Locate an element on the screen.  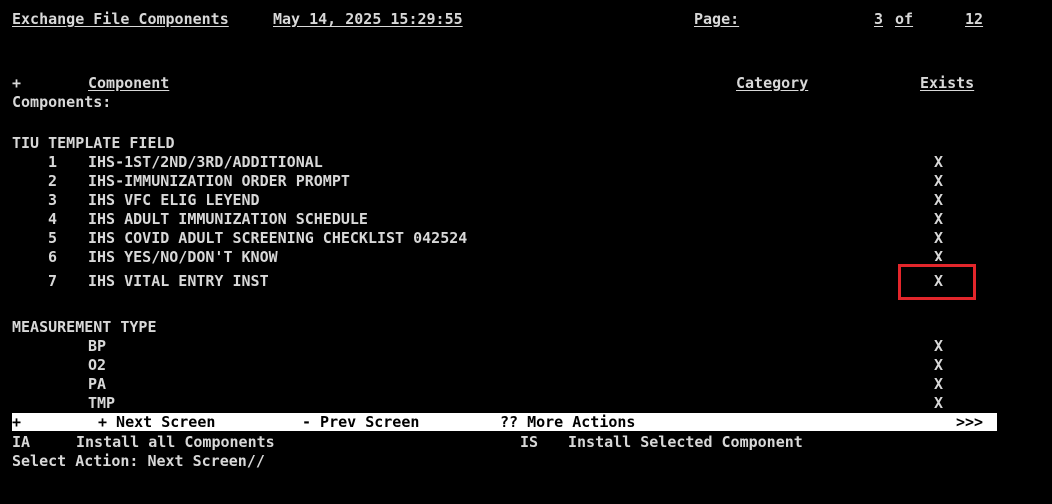
row-number: 5 is located at coordinates (53, 238).